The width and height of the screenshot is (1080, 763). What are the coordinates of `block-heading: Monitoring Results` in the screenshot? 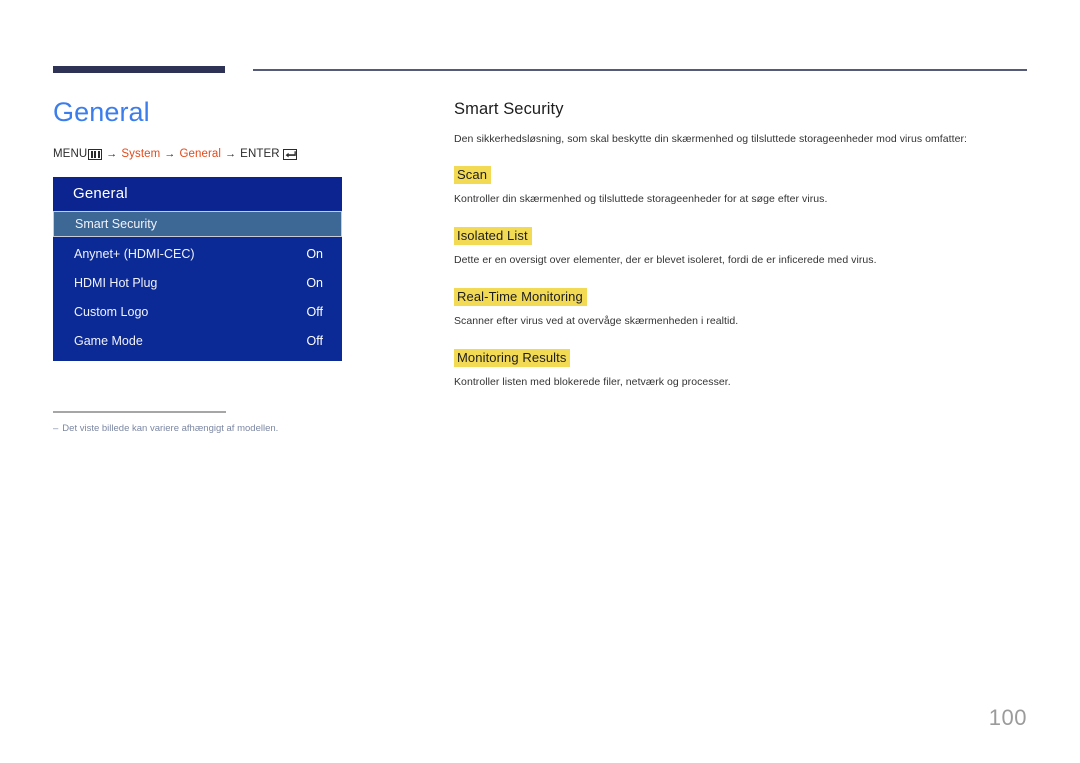 It's located at (512, 358).